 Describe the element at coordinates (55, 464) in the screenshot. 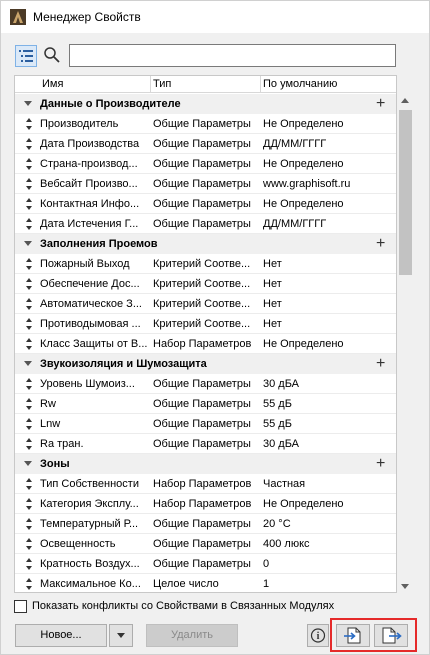

I see `group-name: Зоны` at that location.